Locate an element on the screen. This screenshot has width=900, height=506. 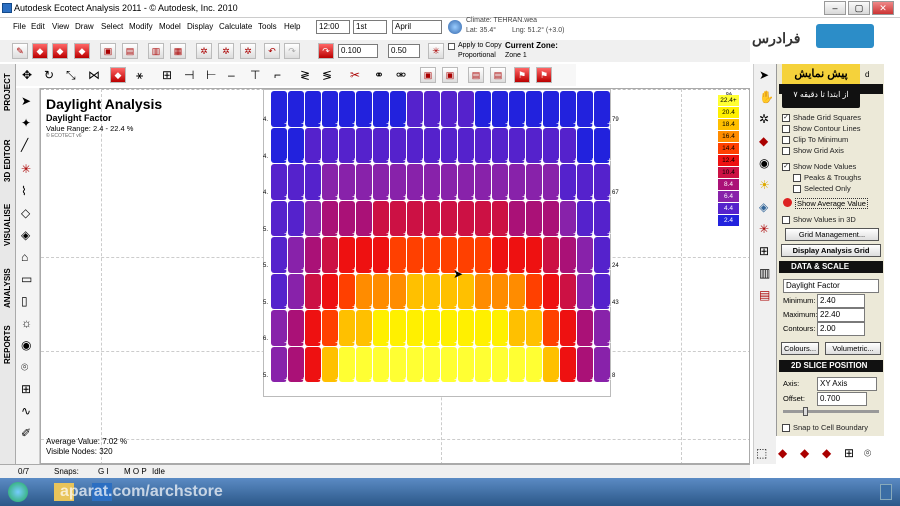
eye-icon: ◉ is located at coordinates (764, 163).